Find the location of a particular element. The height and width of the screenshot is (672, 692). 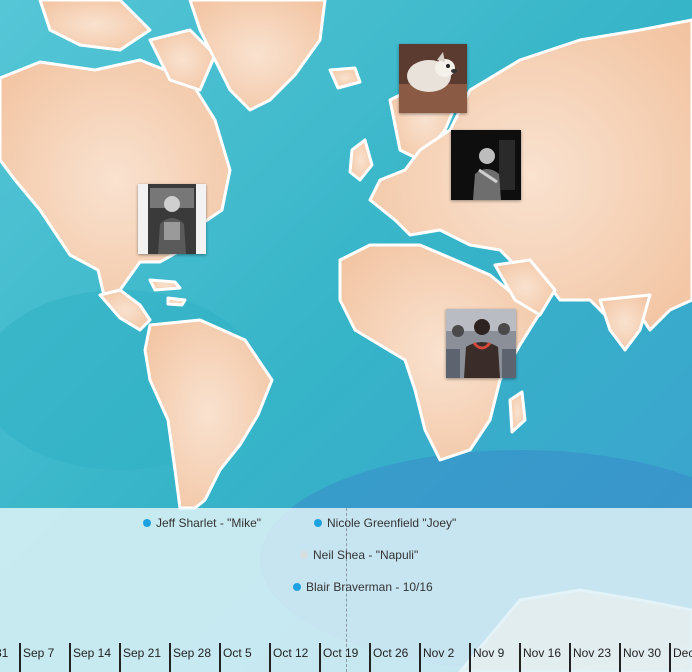

marker-nicole-greenfield is located at coordinates (433, 78).